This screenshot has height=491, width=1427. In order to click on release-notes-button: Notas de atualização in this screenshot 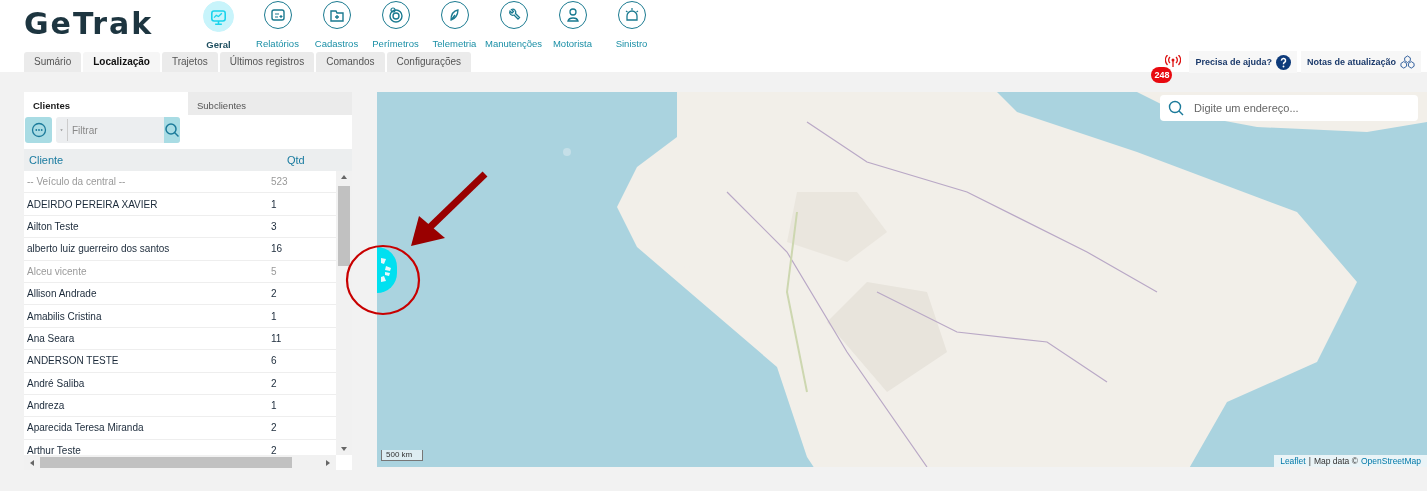, I will do `click(1360, 62)`.